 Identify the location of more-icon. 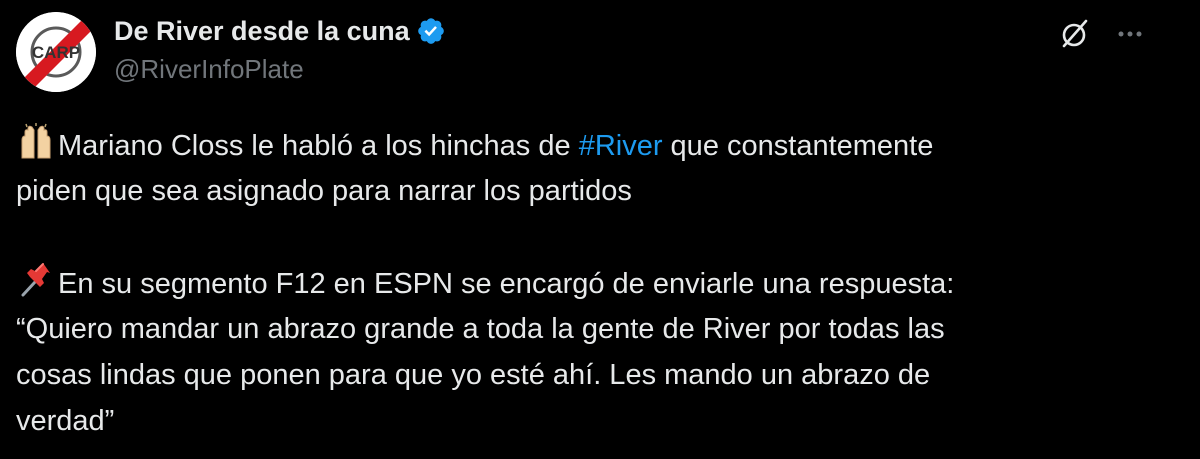
(1130, 34).